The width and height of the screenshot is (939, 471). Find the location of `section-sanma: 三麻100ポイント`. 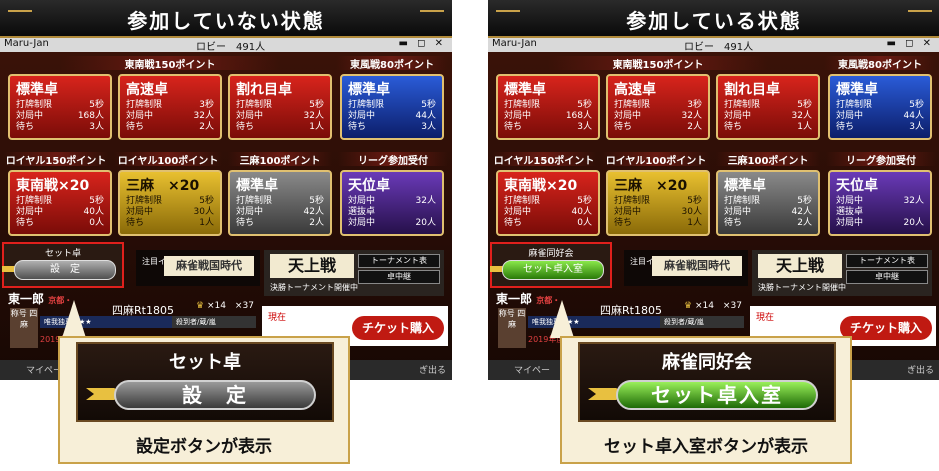

section-sanma: 三麻100ポイント is located at coordinates (280, 159).